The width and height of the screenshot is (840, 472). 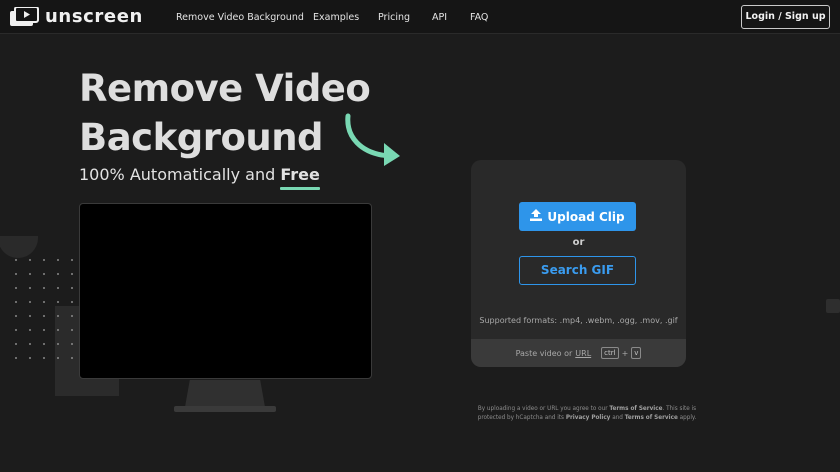 I want to click on key-v: v, so click(x=636, y=353).